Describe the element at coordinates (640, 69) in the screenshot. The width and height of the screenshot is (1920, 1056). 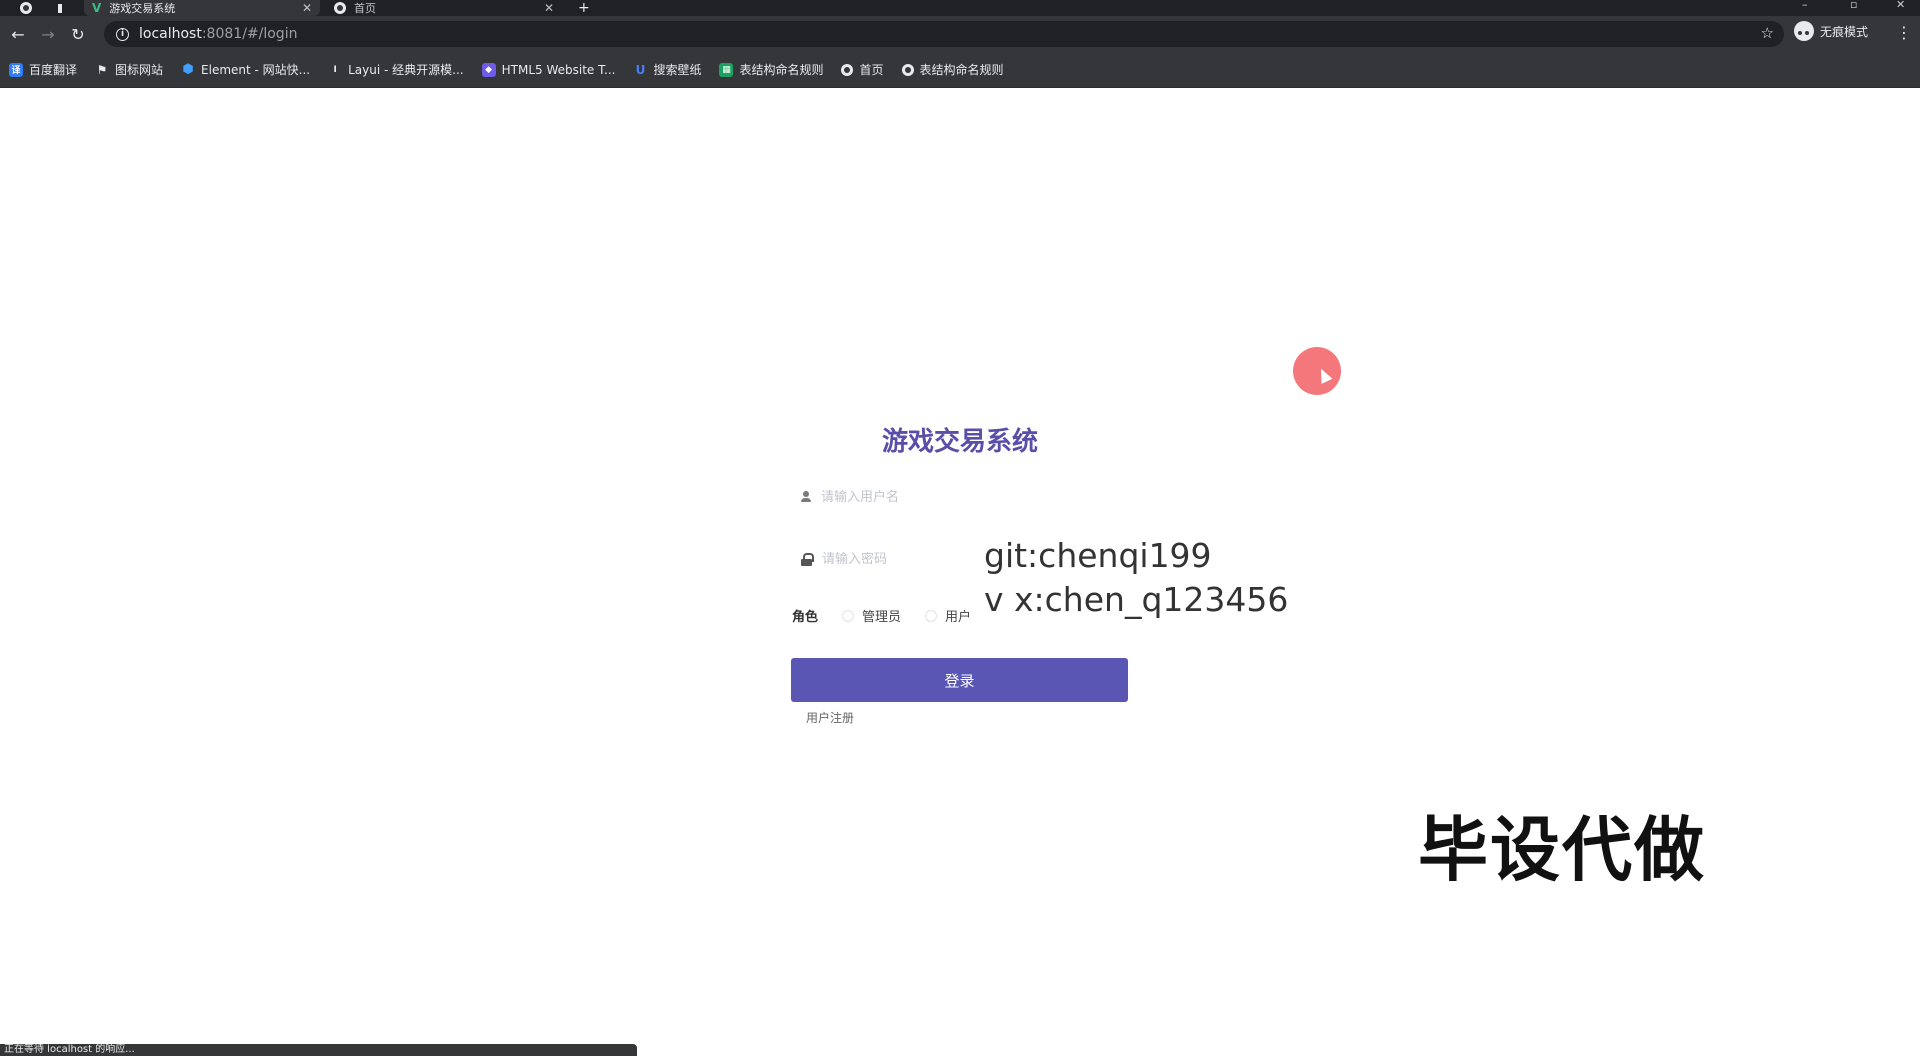
I see `wallpaper-icon: U` at that location.